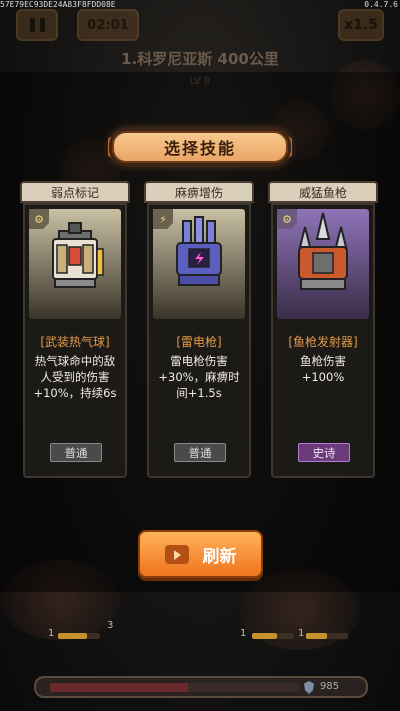 The image size is (400, 711). I want to click on card-body: ⚙ [武装热气球] 热气球命中的敌人受到的伤害+10%，持续6s 普通, so click(75, 340).